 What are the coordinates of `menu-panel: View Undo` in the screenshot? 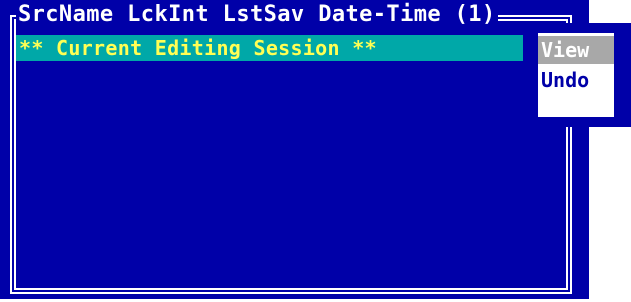 It's located at (576, 75).